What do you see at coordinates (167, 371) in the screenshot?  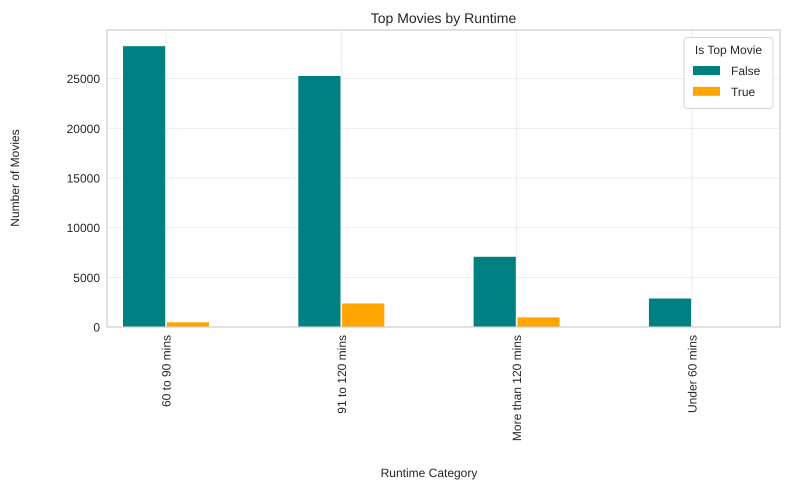 I see `x-tick-label: 60 to 90 mins` at bounding box center [167, 371].